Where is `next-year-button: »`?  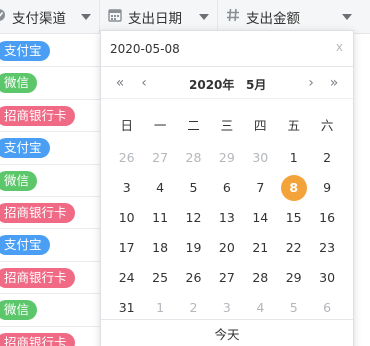 next-year-button: » is located at coordinates (334, 83).